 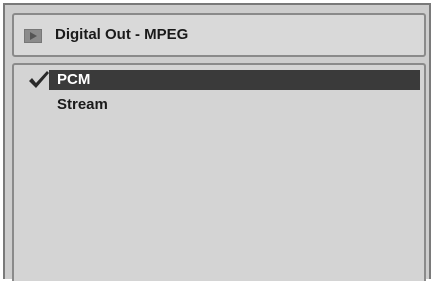 What do you see at coordinates (219, 35) in the screenshot?
I see `menu-header: Digital Out - MPEG` at bounding box center [219, 35].